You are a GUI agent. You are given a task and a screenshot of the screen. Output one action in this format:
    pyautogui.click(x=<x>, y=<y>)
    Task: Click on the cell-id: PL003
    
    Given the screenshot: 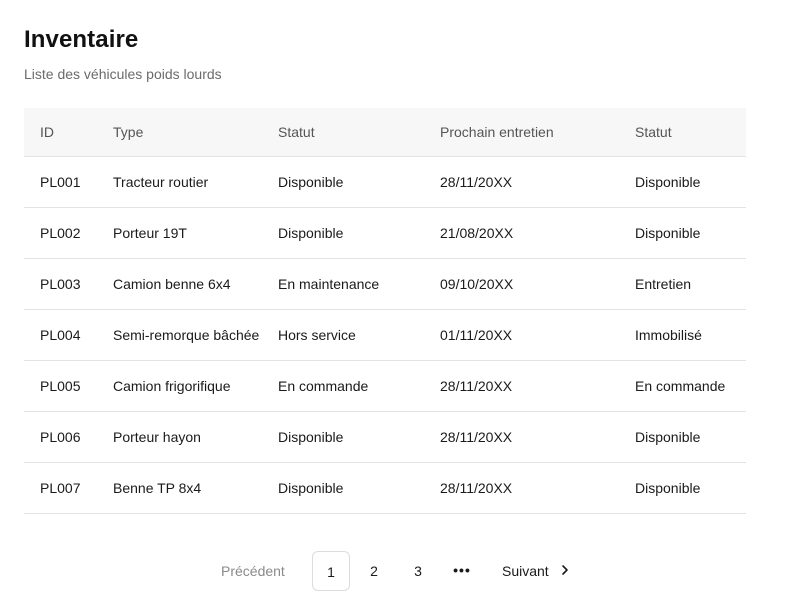 What is the action you would take?
    pyautogui.click(x=60, y=284)
    